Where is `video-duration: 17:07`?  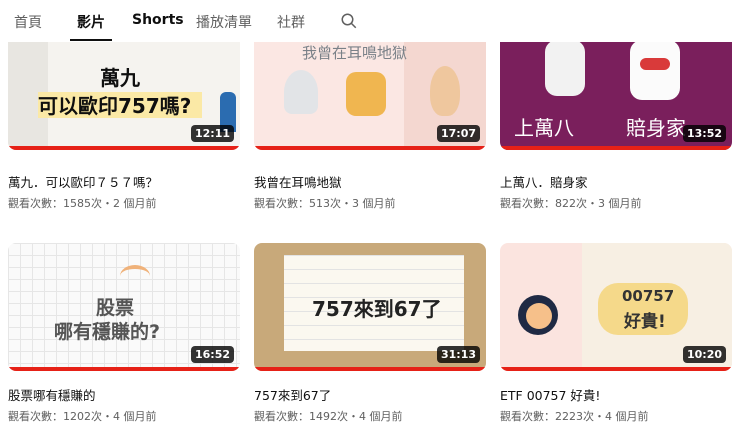
video-duration: 17:07 is located at coordinates (458, 133).